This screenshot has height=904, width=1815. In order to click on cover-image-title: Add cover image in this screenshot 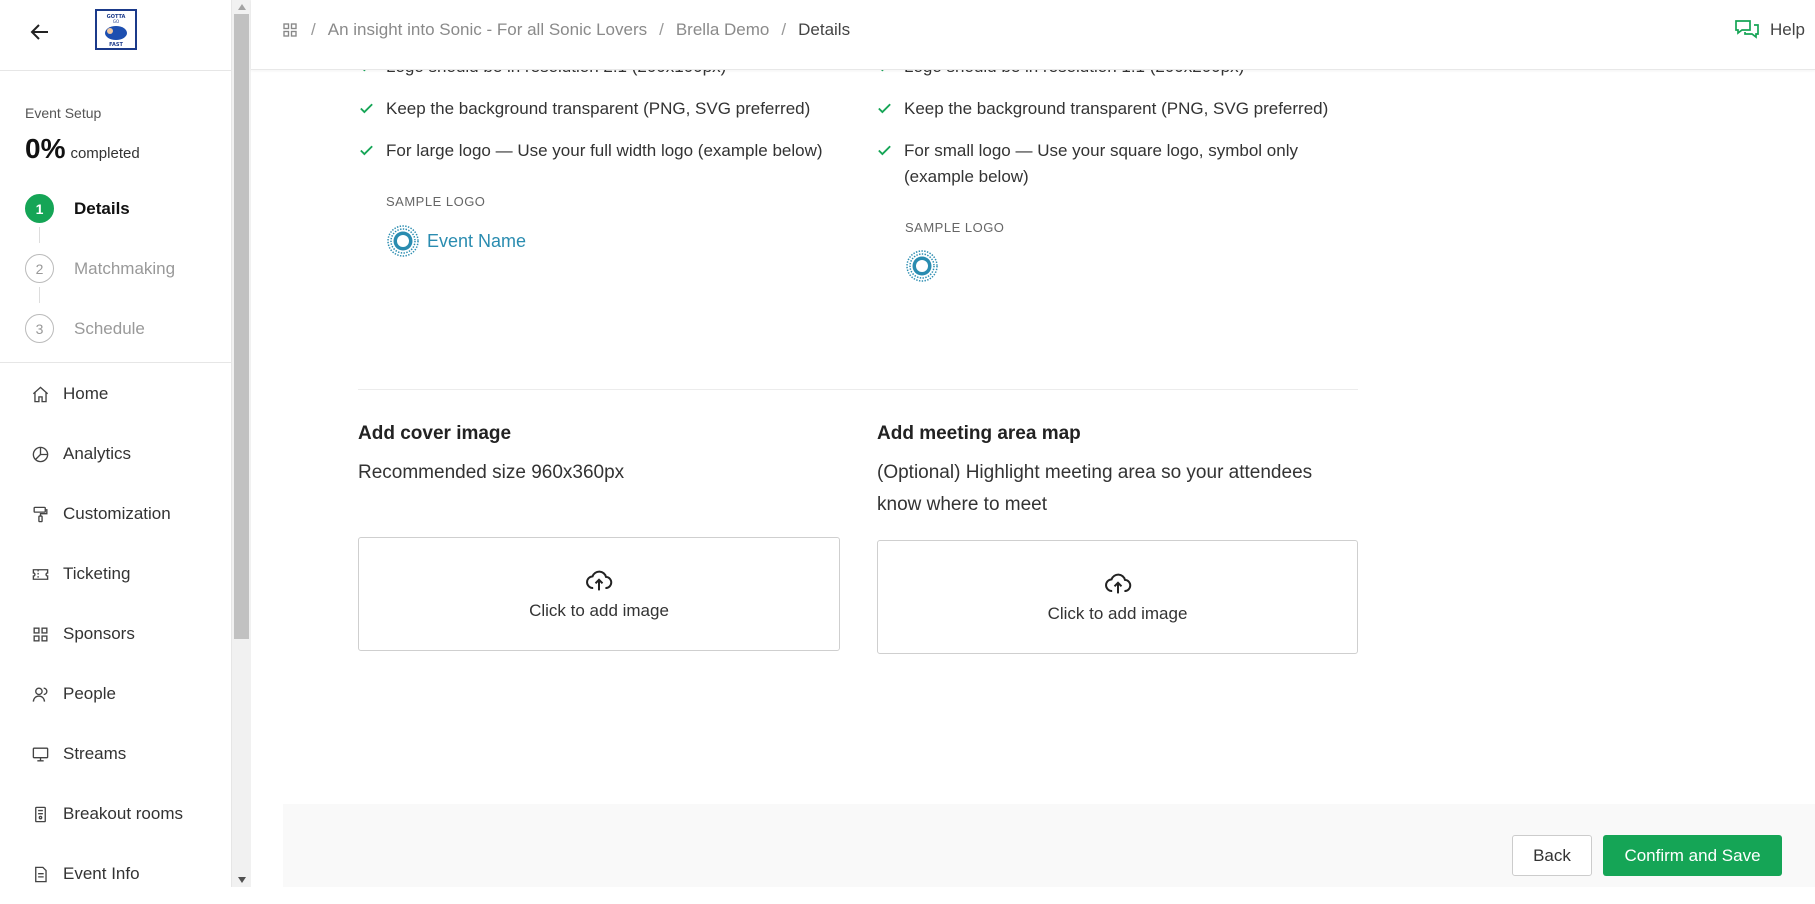, I will do `click(435, 433)`.